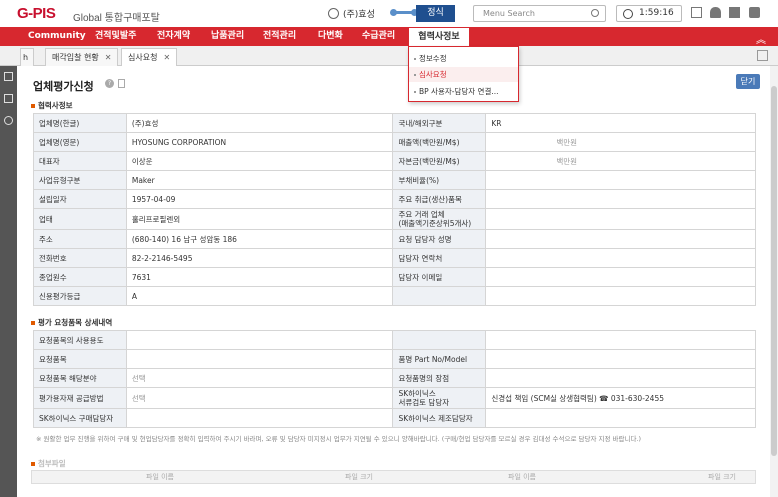 The height and width of the screenshot is (497, 778). What do you see at coordinates (121, 83) in the screenshot?
I see `bookmark-icon` at bounding box center [121, 83].